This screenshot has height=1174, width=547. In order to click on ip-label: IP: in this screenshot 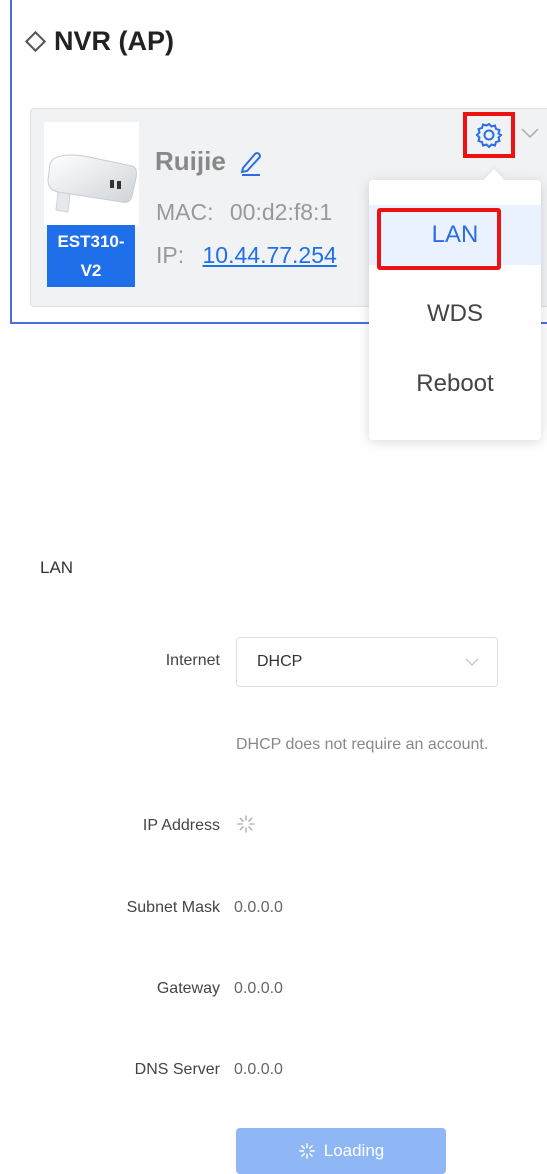, I will do `click(170, 255)`.